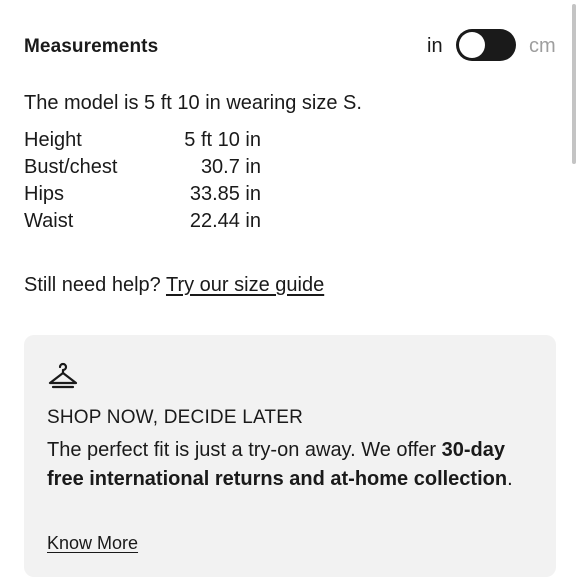 This screenshot has height=580, width=580. I want to click on unit-cm-label: cm, so click(542, 46).